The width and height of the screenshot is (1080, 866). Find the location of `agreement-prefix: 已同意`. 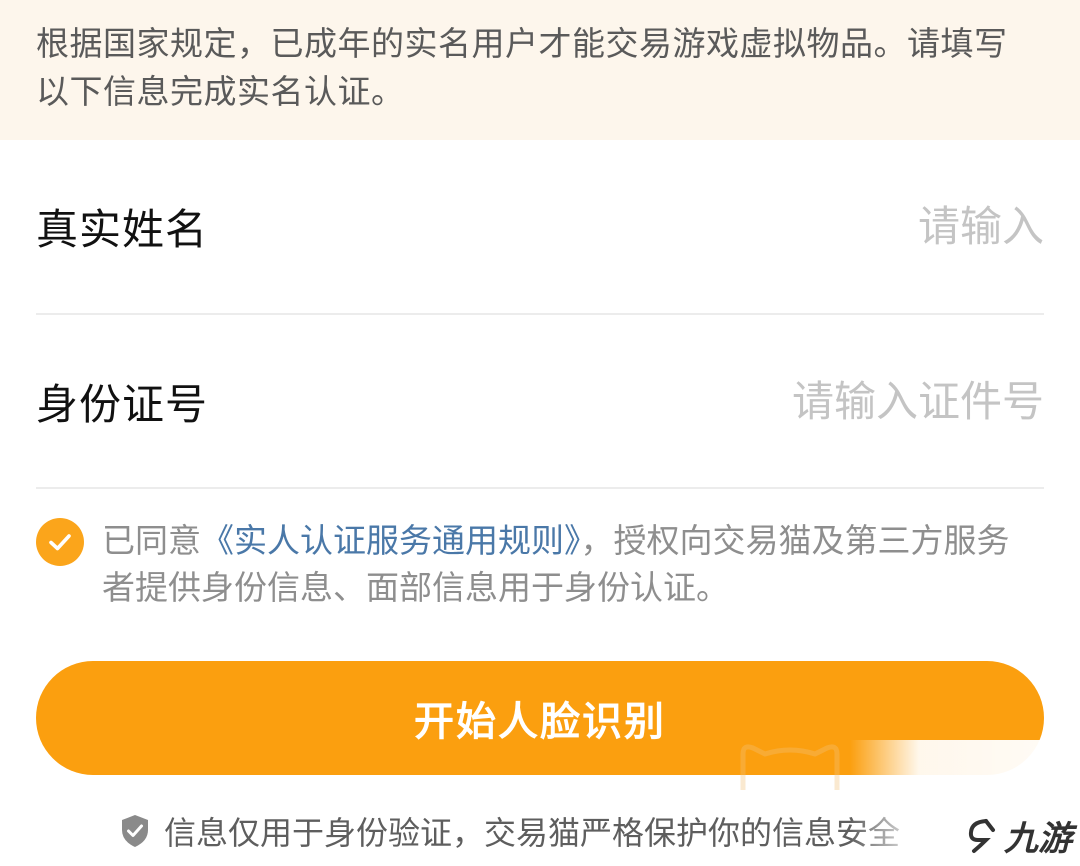

agreement-prefix: 已同意 is located at coordinates (151, 540).